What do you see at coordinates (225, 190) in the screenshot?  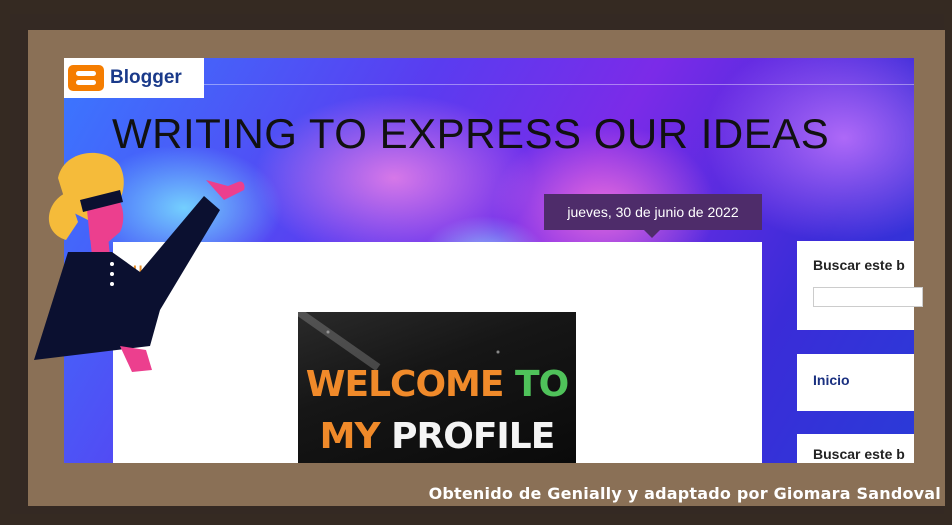 I see `raised-hand` at bounding box center [225, 190].